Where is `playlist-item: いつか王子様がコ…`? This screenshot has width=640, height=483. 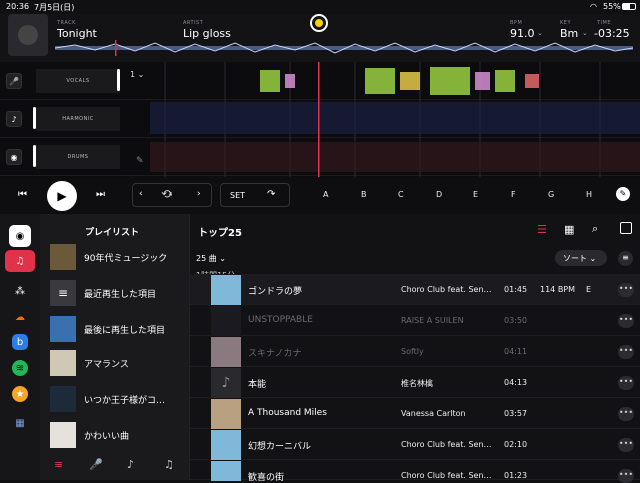 playlist-item: いつか王子様がコ… is located at coordinates (120, 400).